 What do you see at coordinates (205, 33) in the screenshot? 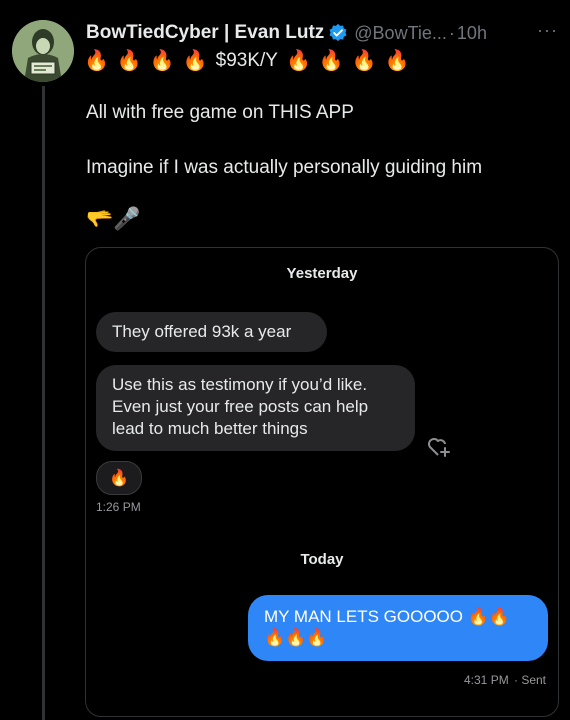
I see `author-name: BowTiedCyber | Evan Lutz` at bounding box center [205, 33].